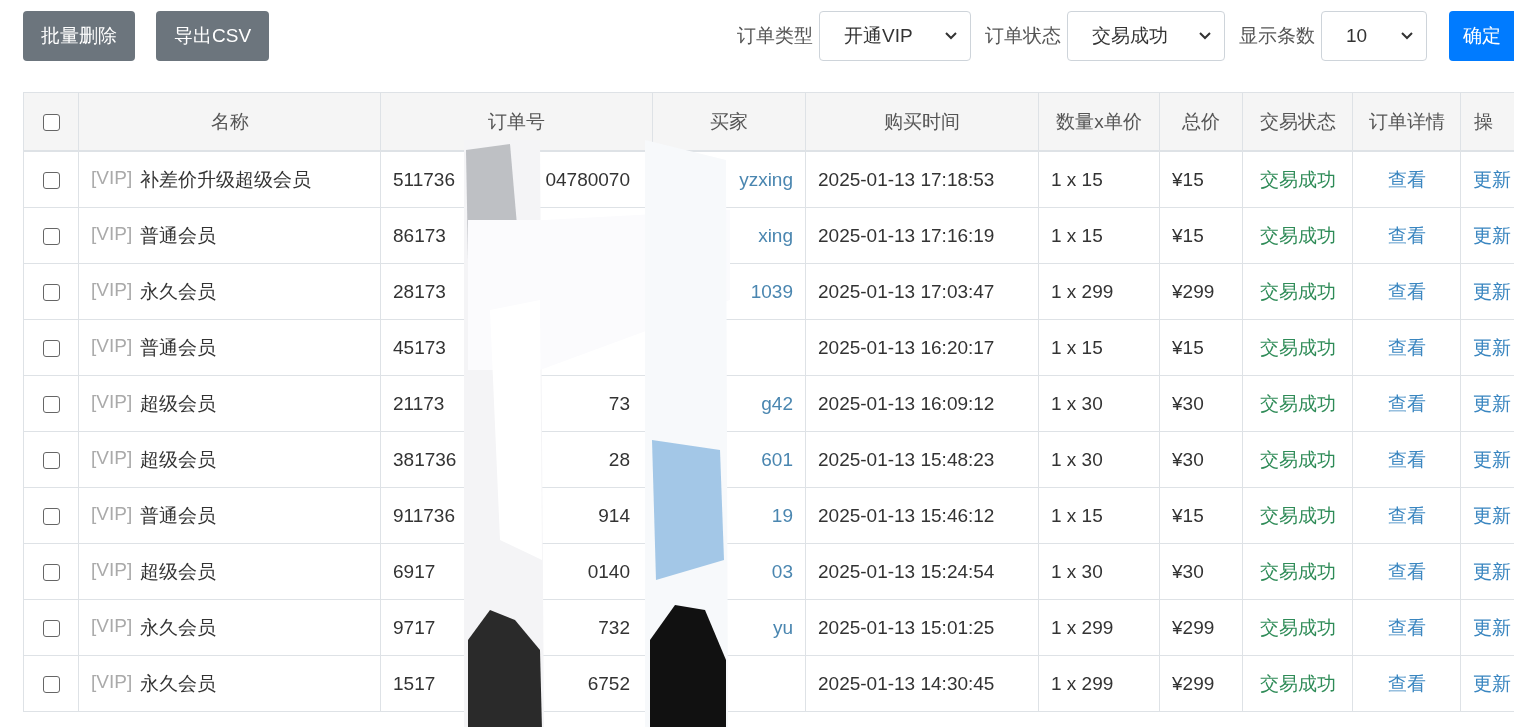 This screenshot has width=1514, height=727. What do you see at coordinates (906, 235) in the screenshot?
I see `purchase-time: 2025-01-13 17:16:19` at bounding box center [906, 235].